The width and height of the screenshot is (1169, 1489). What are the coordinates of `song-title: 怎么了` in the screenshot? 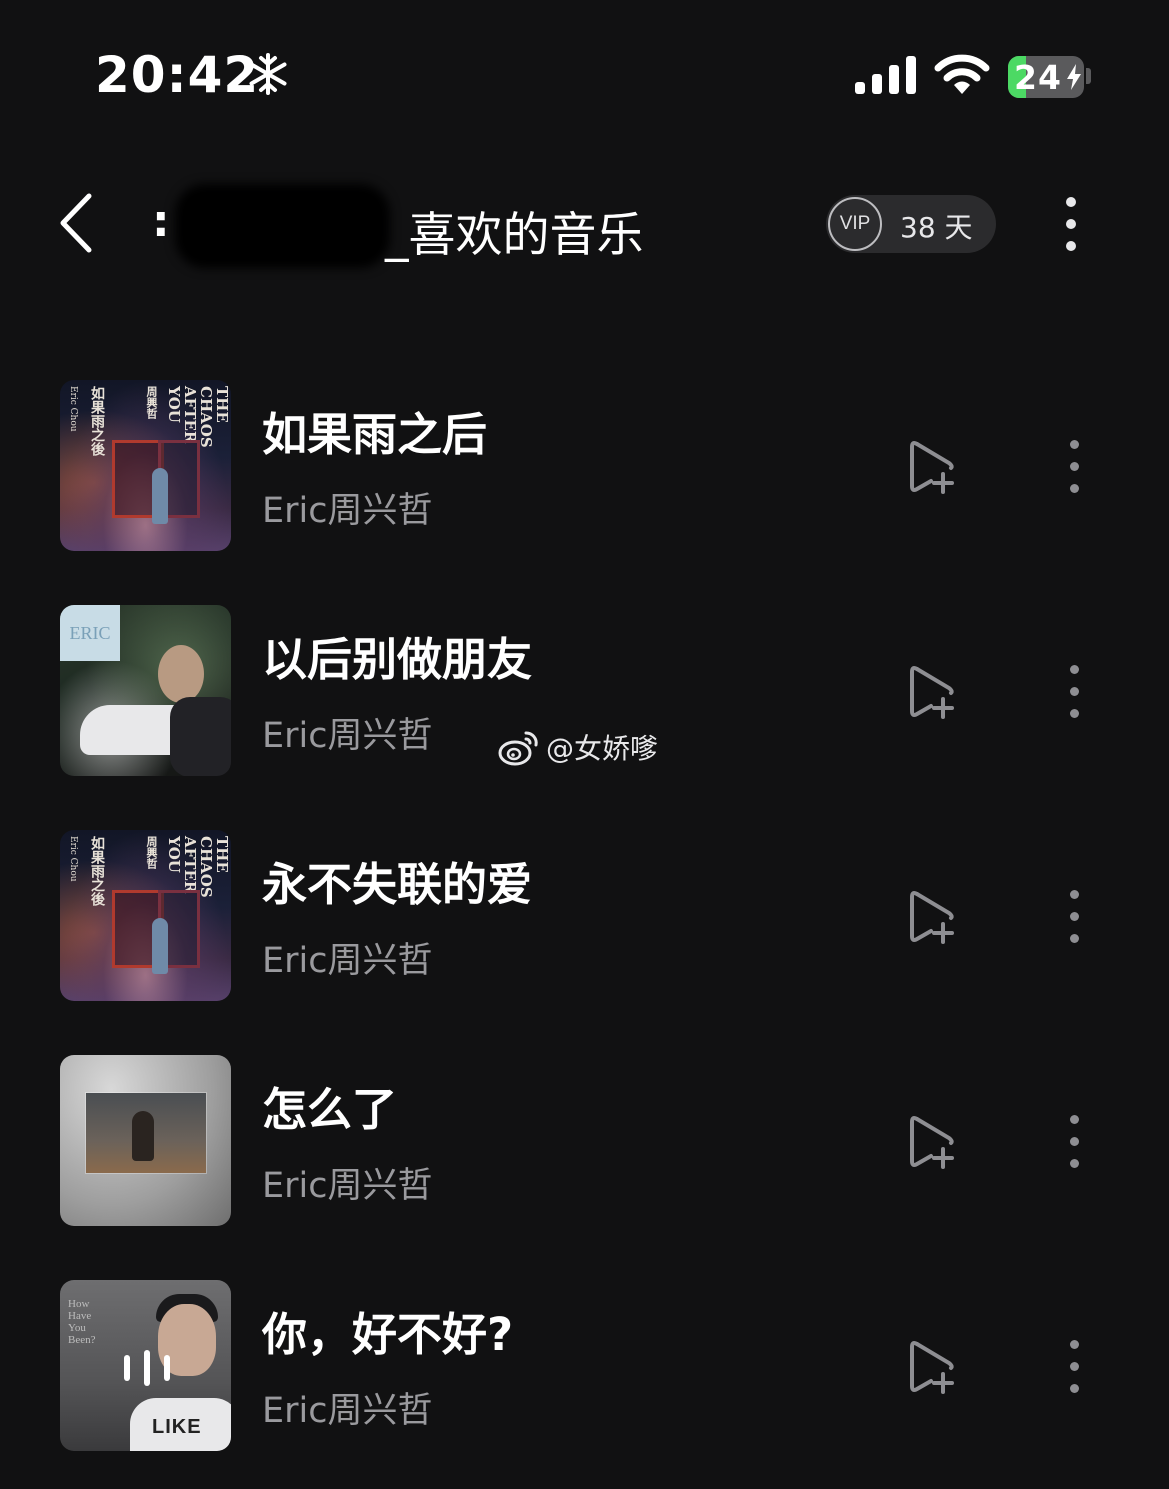 It's located at (330, 1109).